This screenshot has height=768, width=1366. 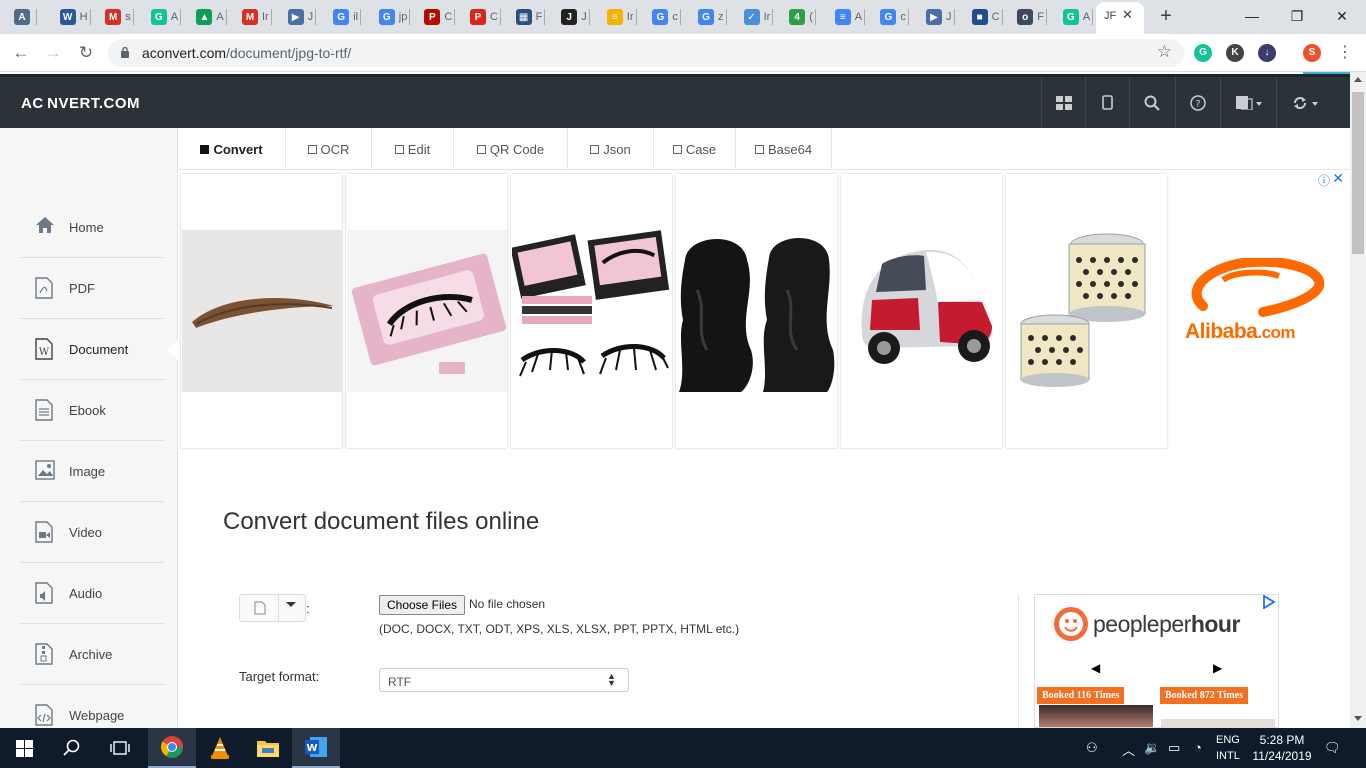 What do you see at coordinates (1174, 748) in the screenshot?
I see `network-icon: ▭` at bounding box center [1174, 748].